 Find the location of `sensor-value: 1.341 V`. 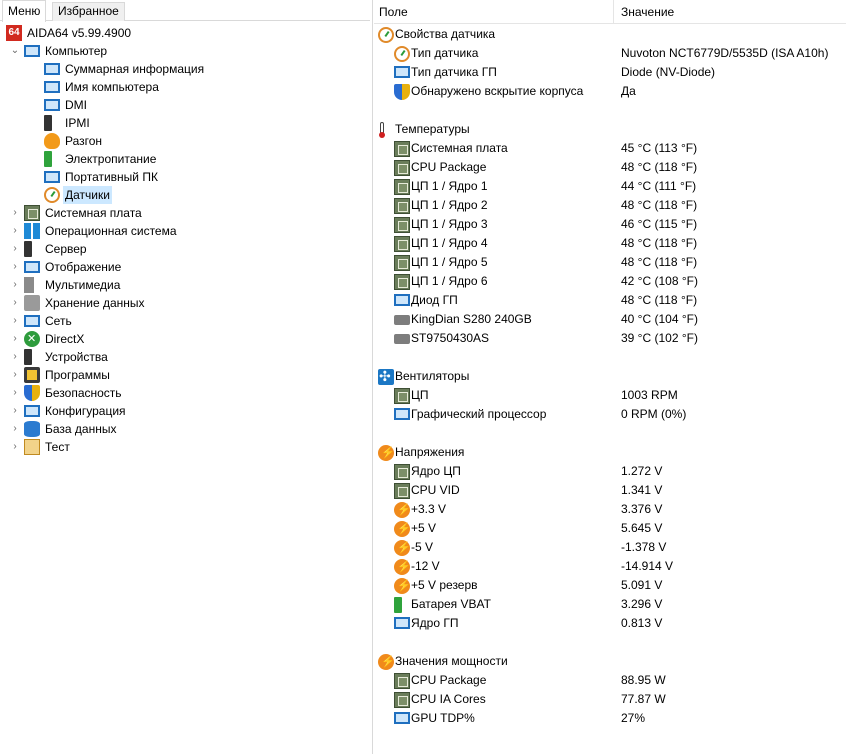

sensor-value: 1.341 V is located at coordinates (642, 490).